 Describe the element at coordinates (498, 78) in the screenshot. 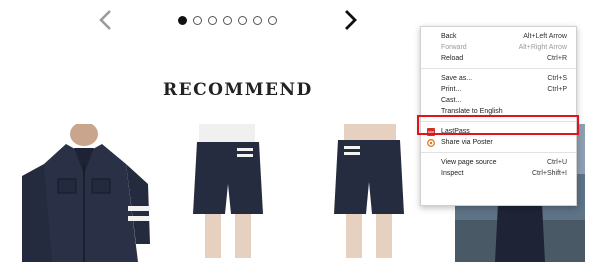

I see `menu-item-save-as: Save as... Ctrl+S` at that location.